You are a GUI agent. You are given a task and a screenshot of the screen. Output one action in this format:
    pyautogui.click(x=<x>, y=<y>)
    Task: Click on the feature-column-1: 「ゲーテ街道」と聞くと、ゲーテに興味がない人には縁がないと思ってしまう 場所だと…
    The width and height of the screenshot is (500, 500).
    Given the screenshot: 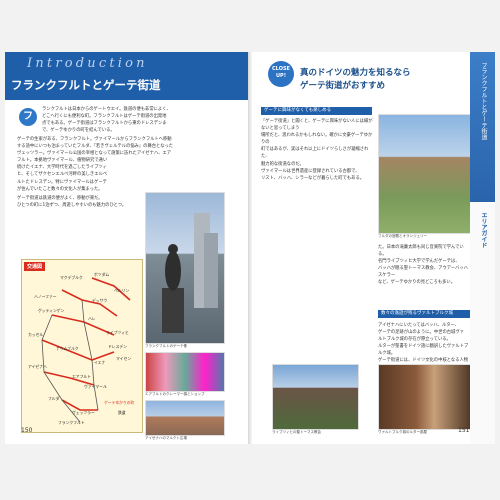 What is the action you would take?
    pyautogui.click(x=317, y=150)
    